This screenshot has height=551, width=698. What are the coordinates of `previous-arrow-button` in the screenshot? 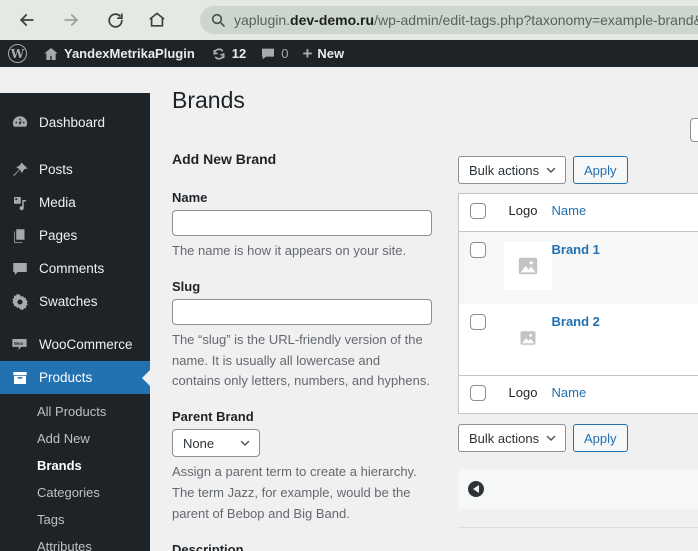 It's located at (476, 489).